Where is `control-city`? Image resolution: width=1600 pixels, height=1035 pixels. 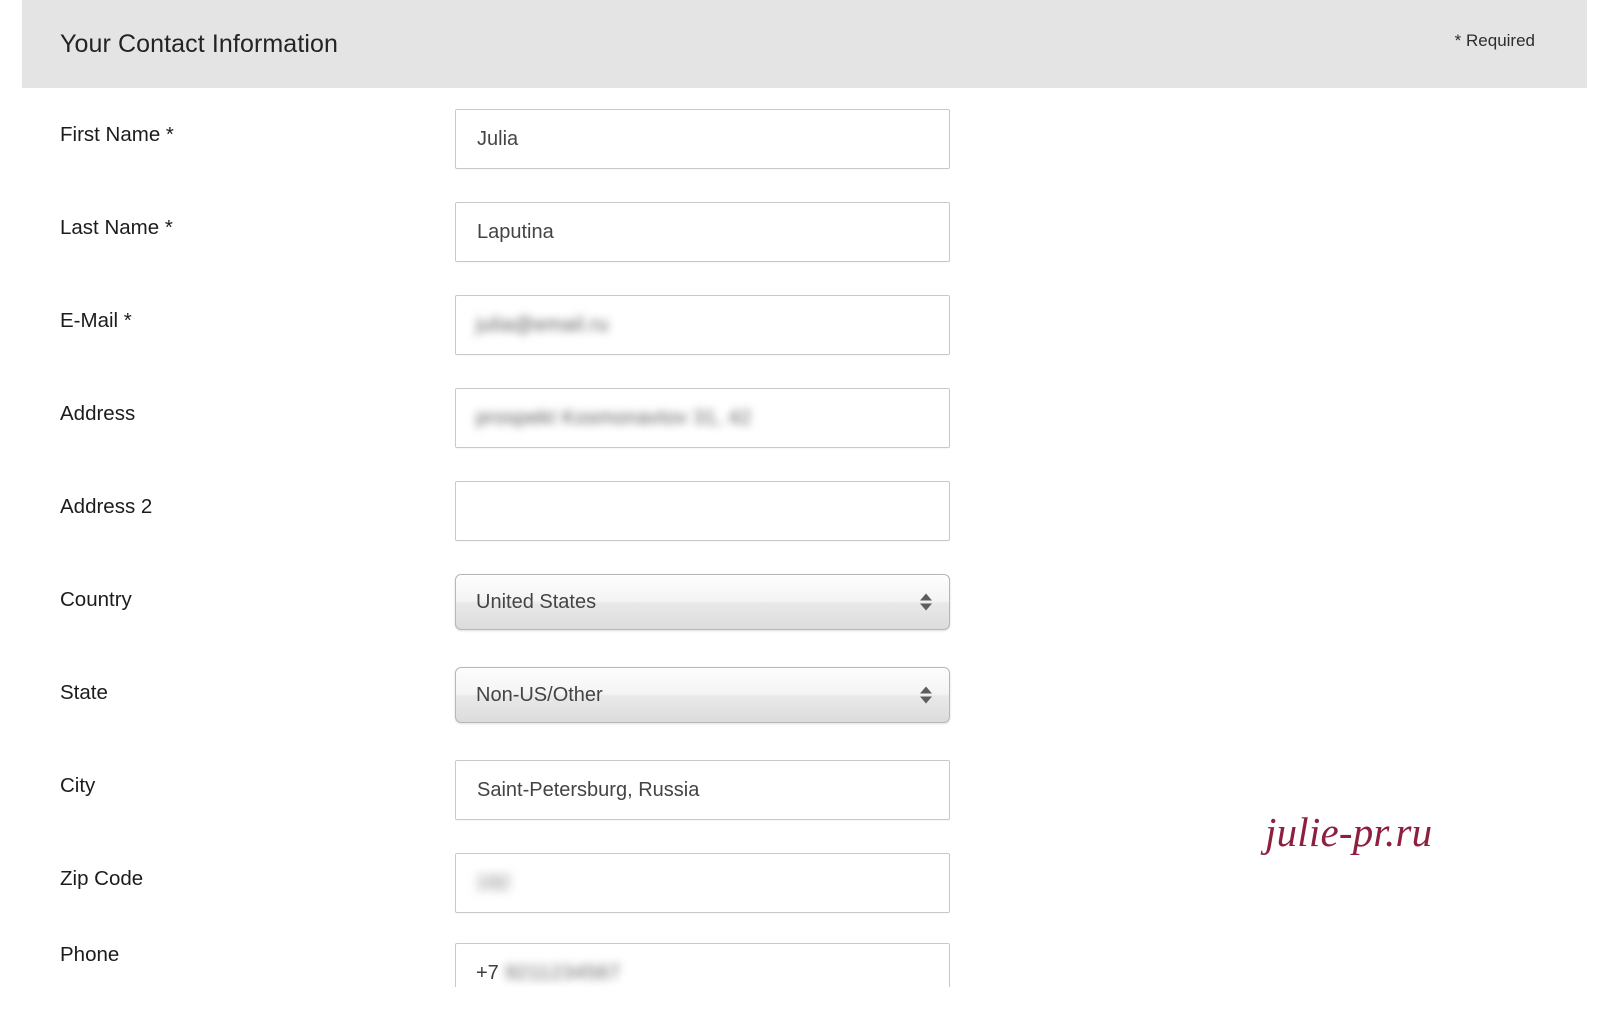 control-city is located at coordinates (702, 790).